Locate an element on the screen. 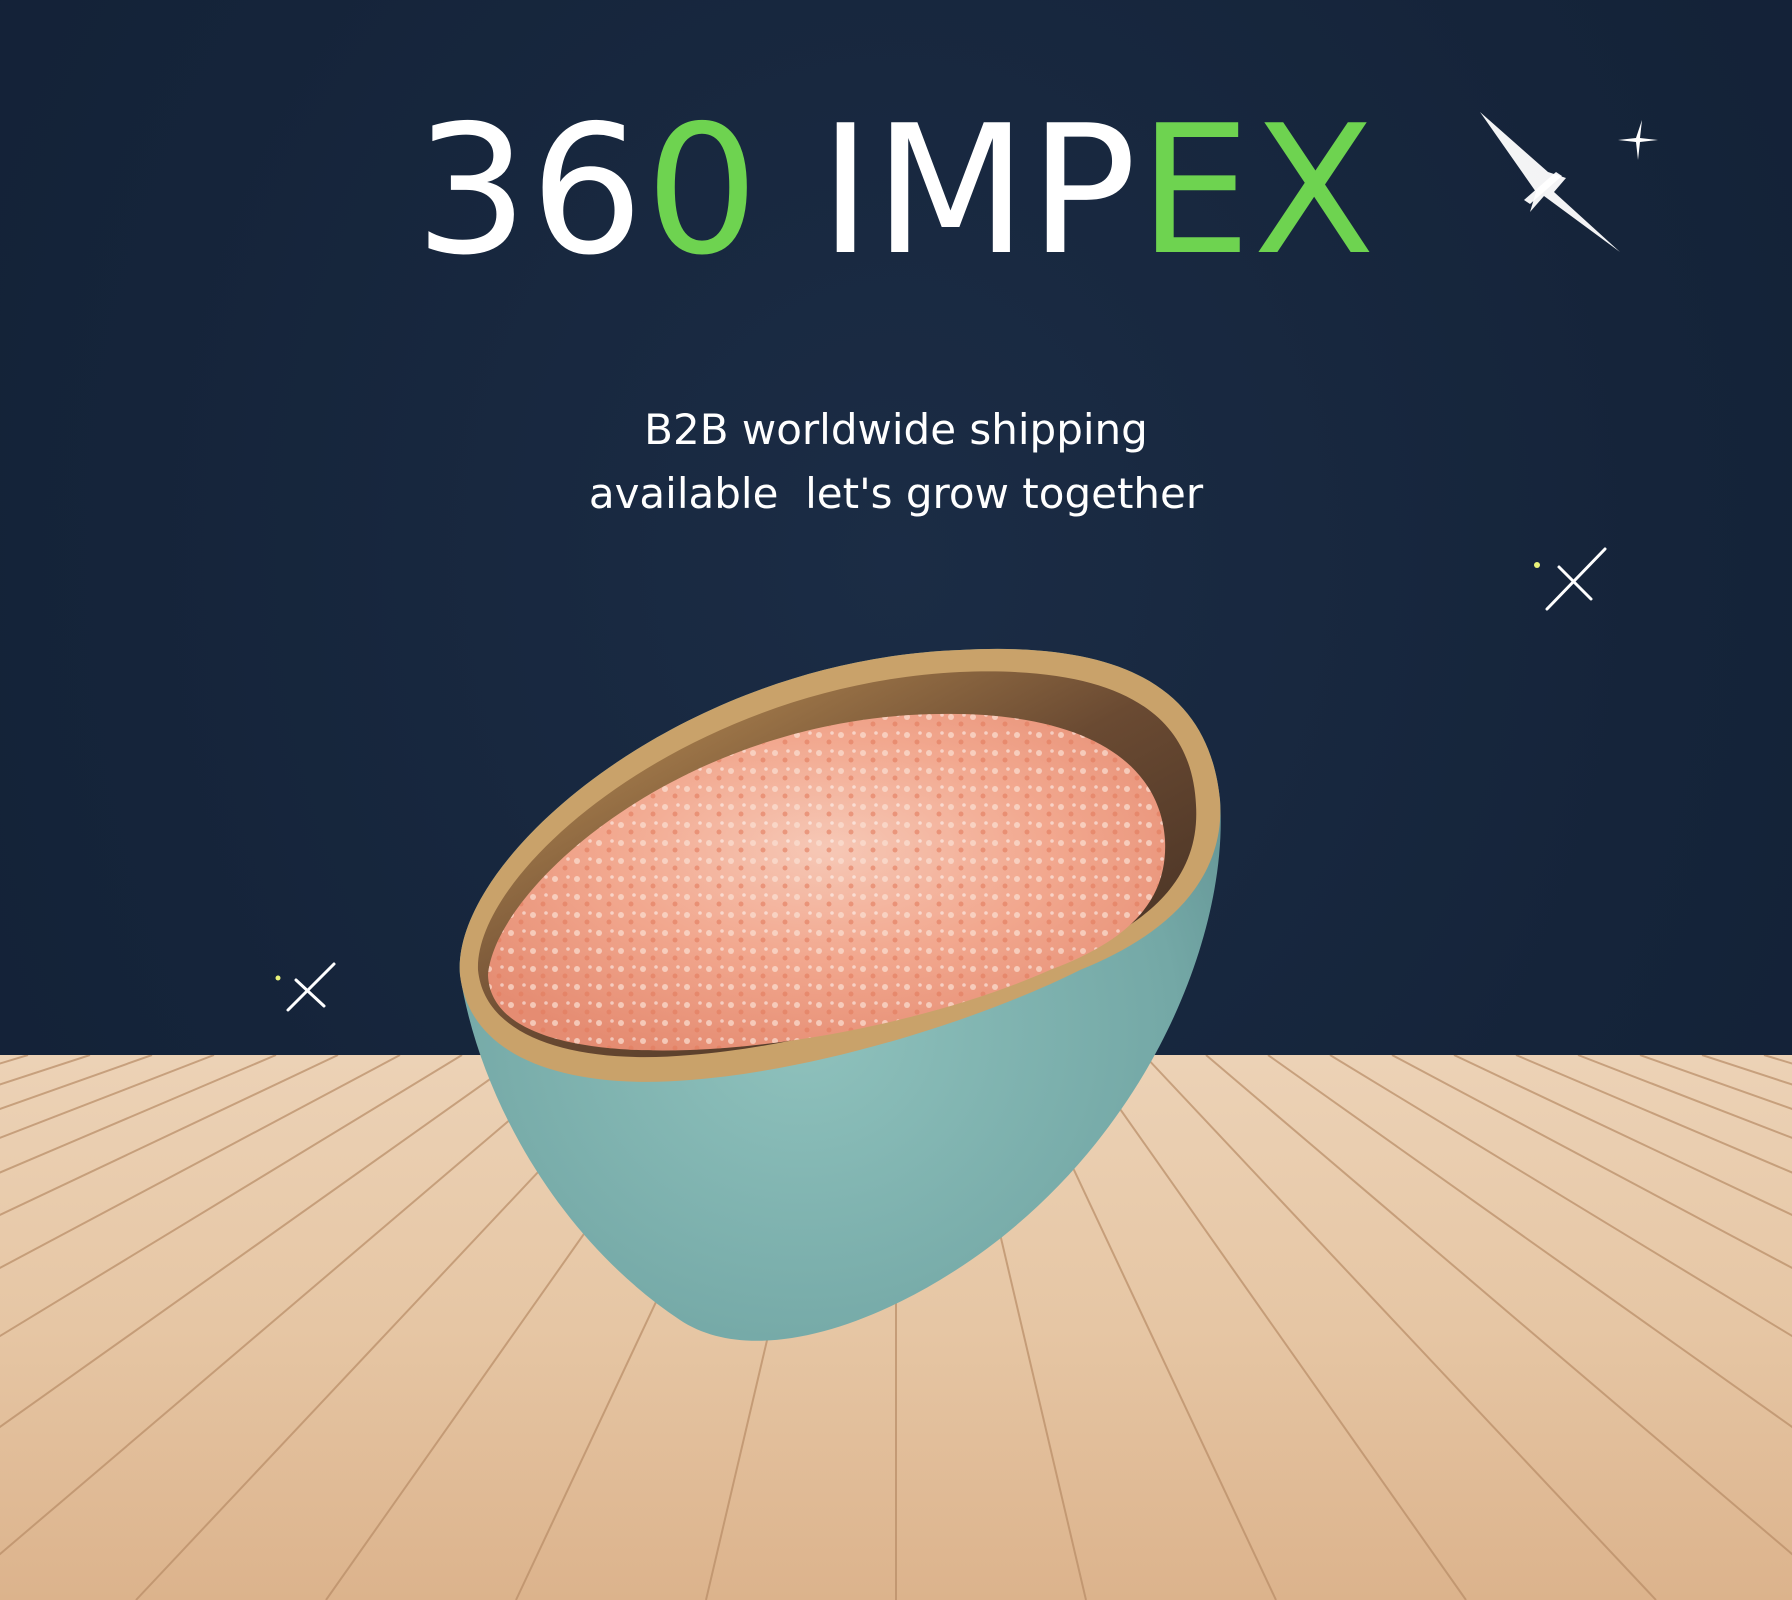 This screenshot has height=1600, width=1792. logo-part-accent: EX is located at coordinates (1258, 190).